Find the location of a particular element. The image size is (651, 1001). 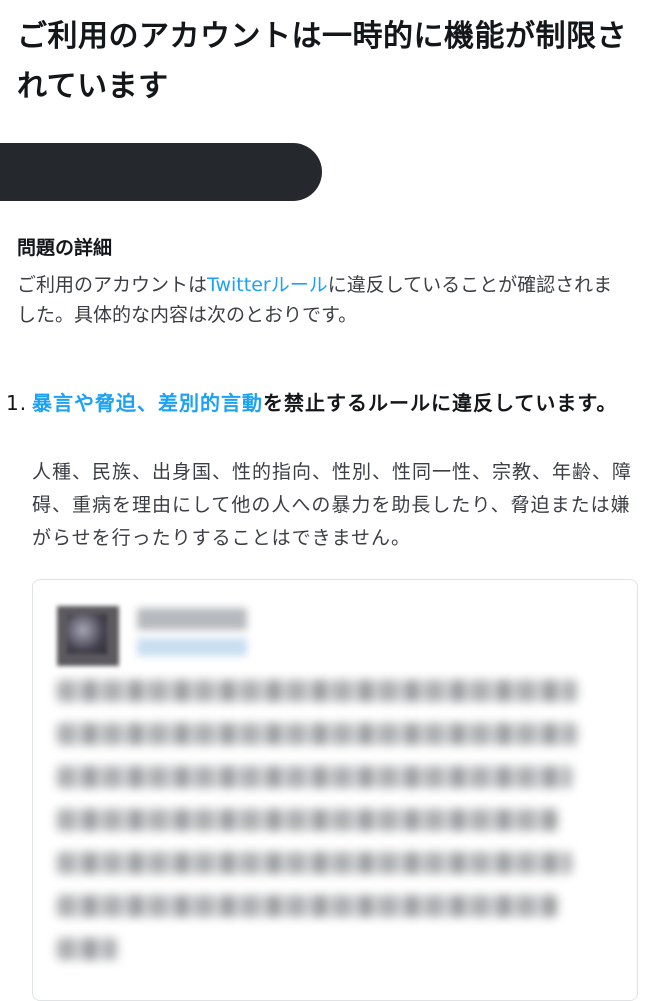

violation-title: 暴言や脅迫、差別的言動を禁止するルールに違反しています。 is located at coordinates (334, 403).